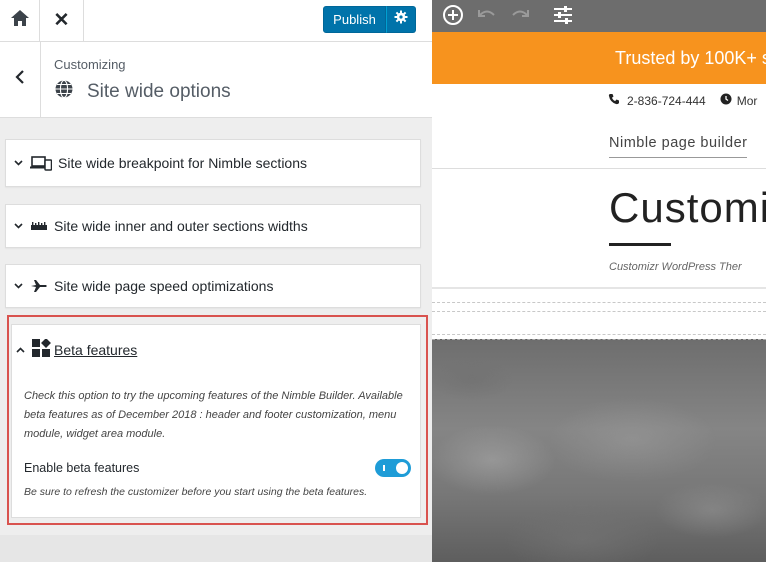 Image resolution: width=766 pixels, height=562 pixels. Describe the element at coordinates (675, 267) in the screenshot. I see `site-tagline: Customizr WordPress Ther` at that location.